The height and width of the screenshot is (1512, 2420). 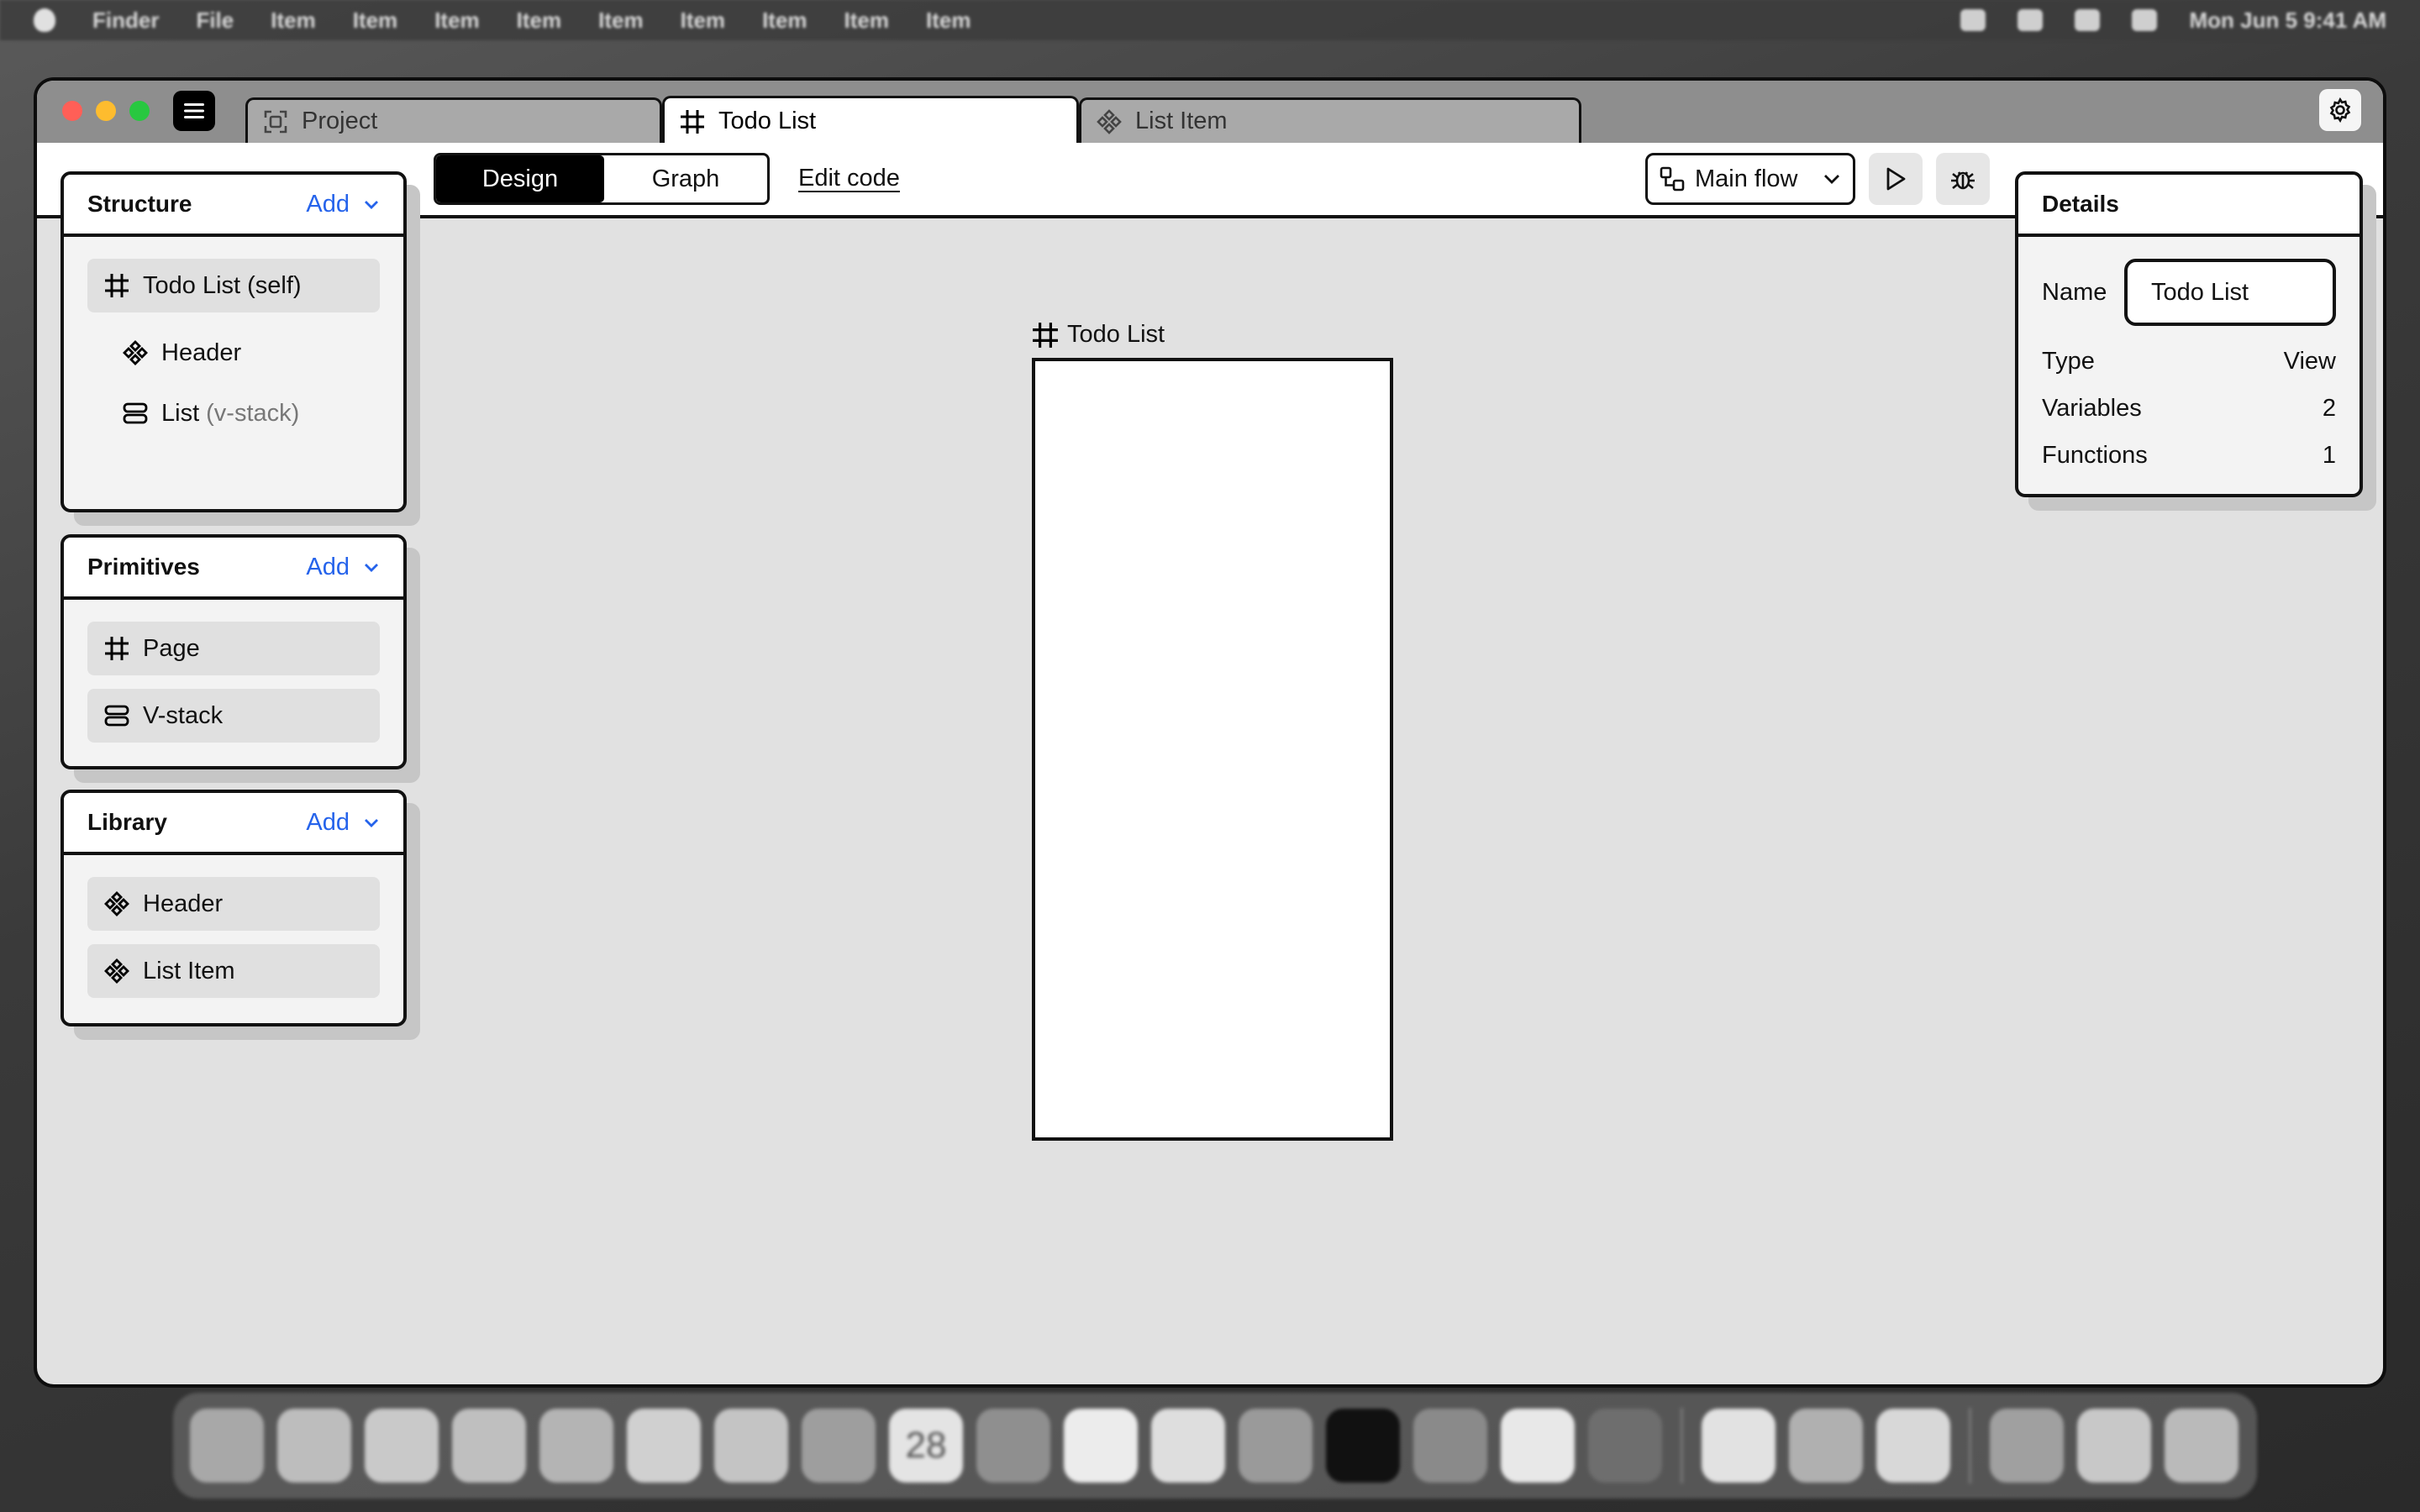 I want to click on structure-item-header: Header, so click(x=233, y=353).